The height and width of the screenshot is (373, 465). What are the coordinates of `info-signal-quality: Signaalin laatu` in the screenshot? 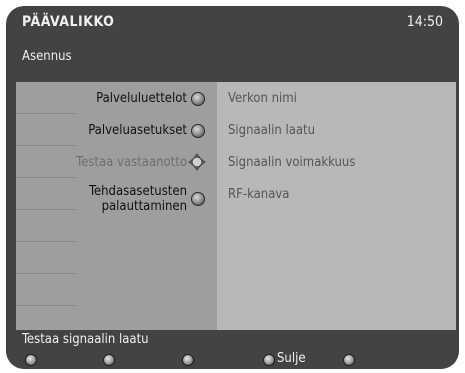 It's located at (272, 130).